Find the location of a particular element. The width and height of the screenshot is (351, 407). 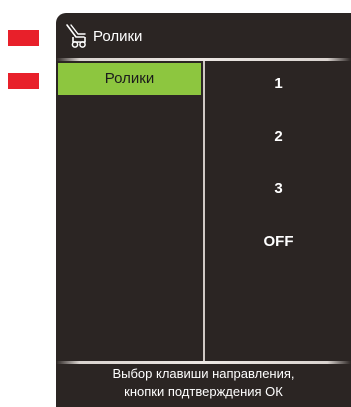

page-title: Ролики is located at coordinates (118, 36).